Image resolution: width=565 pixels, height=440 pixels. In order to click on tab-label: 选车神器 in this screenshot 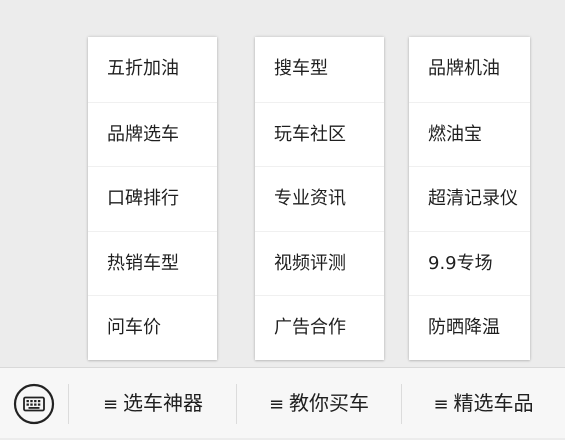, I will do `click(163, 403)`.